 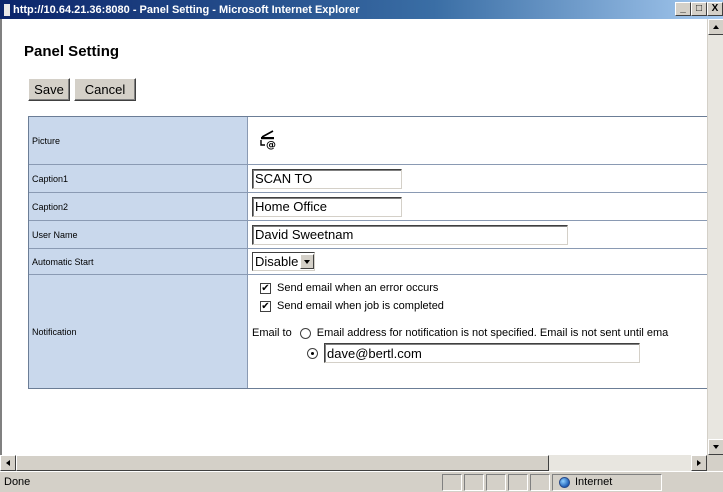 What do you see at coordinates (594, 482) in the screenshot?
I see `zone-label: Internet` at bounding box center [594, 482].